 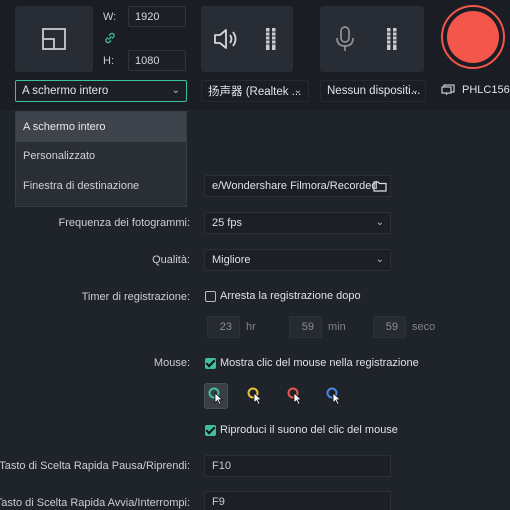 I want to click on hotkey-start-input: F9, so click(x=297, y=500).